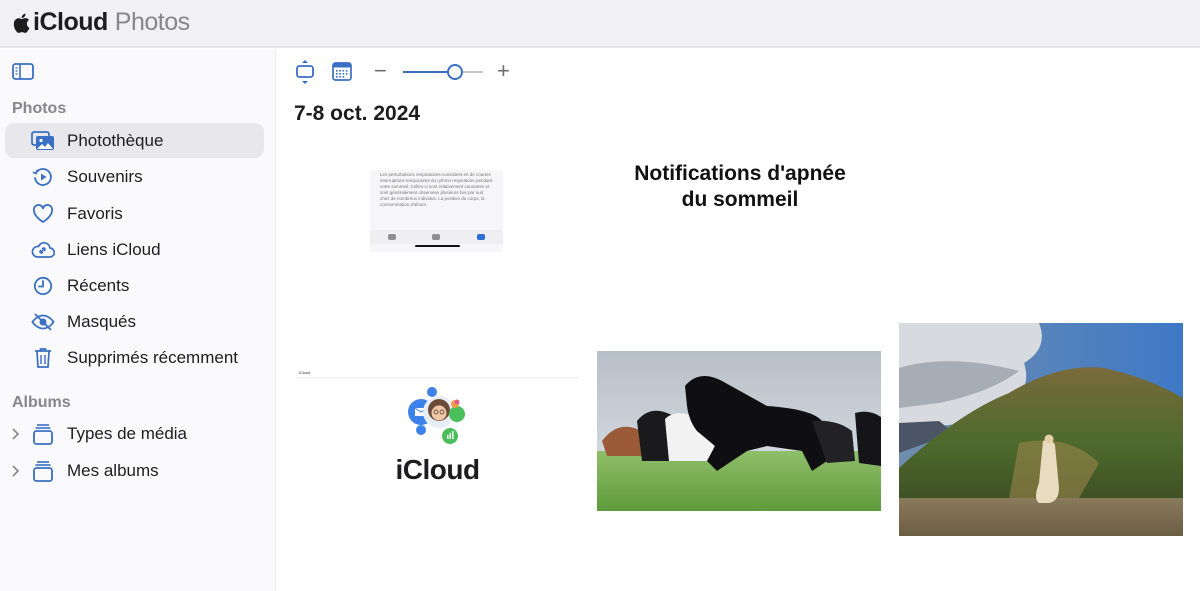 The image size is (1200, 591). Describe the element at coordinates (23, 71) in the screenshot. I see `sidebar-toggle-icon` at that location.